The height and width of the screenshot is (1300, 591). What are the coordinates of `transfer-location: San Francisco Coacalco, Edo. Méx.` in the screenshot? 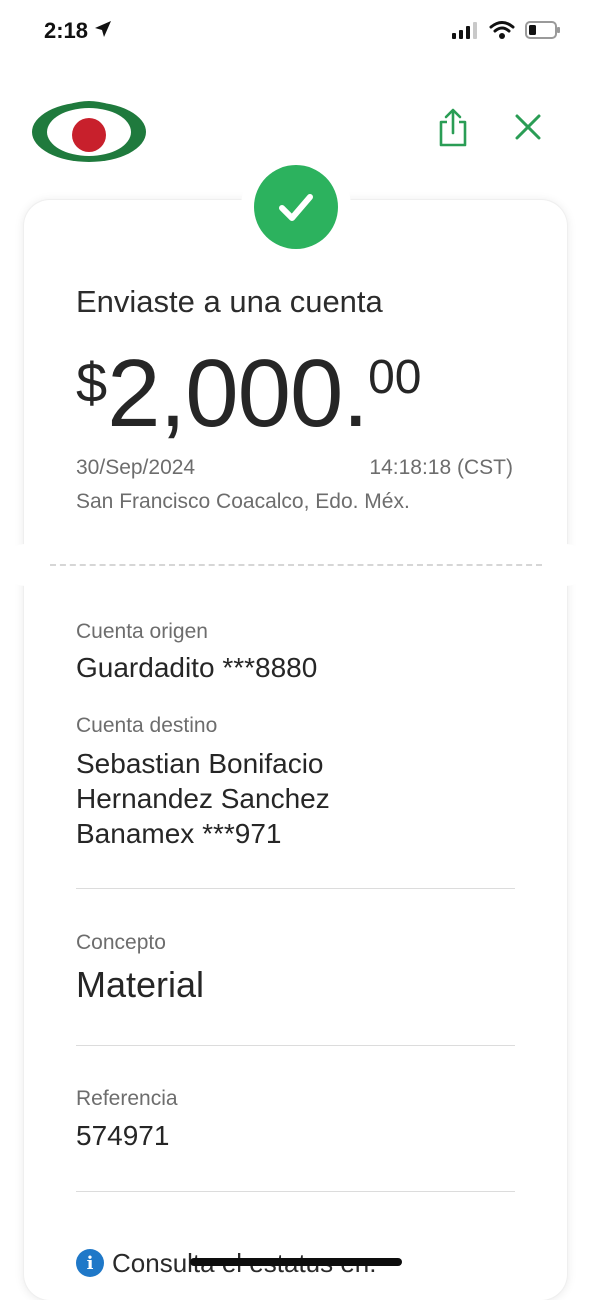 It's located at (243, 501).